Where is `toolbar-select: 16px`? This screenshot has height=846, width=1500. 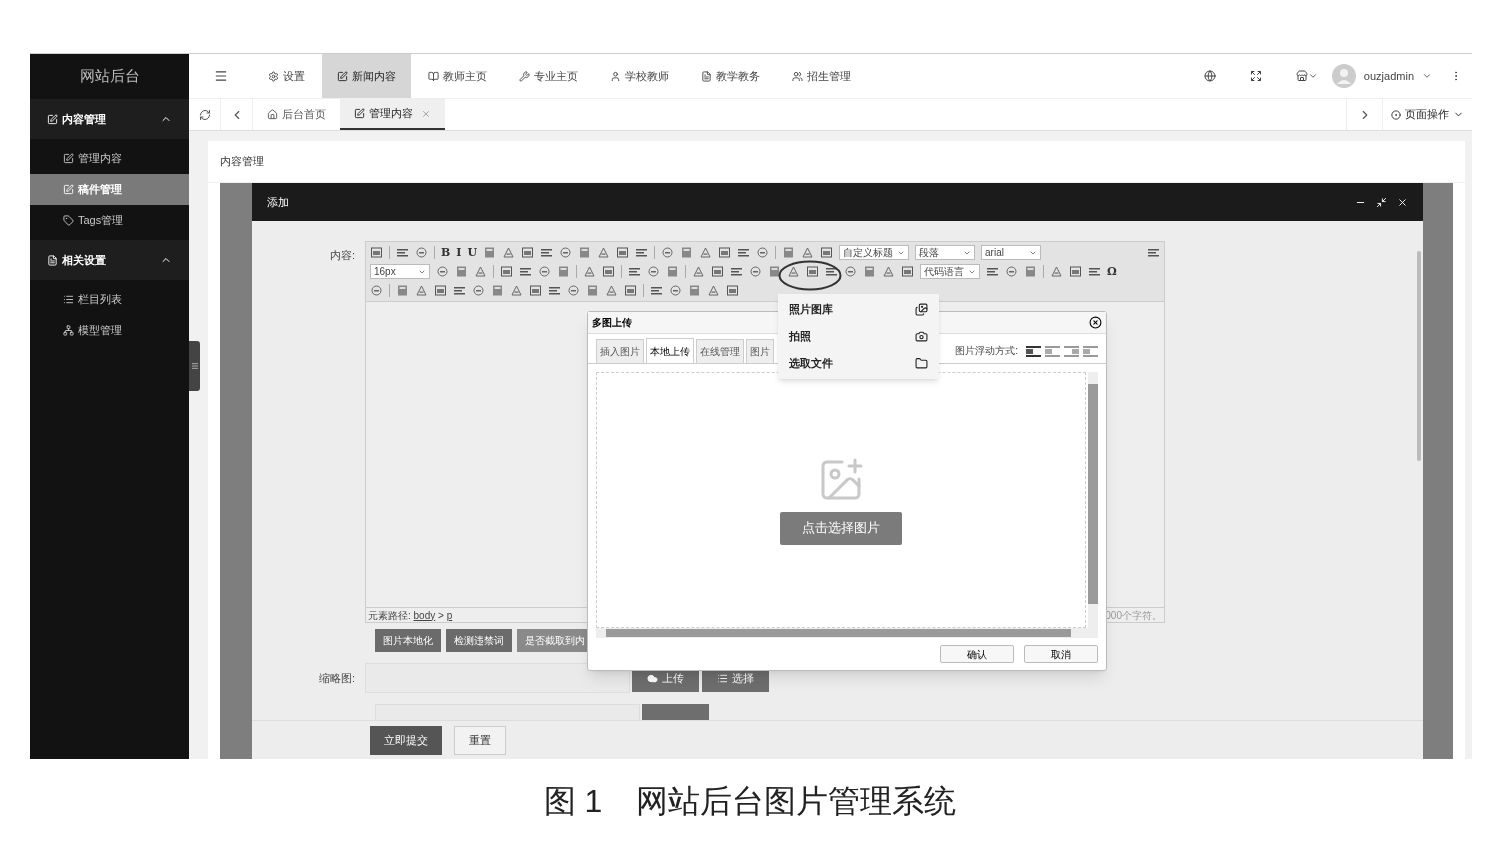
toolbar-select: 16px is located at coordinates (400, 271).